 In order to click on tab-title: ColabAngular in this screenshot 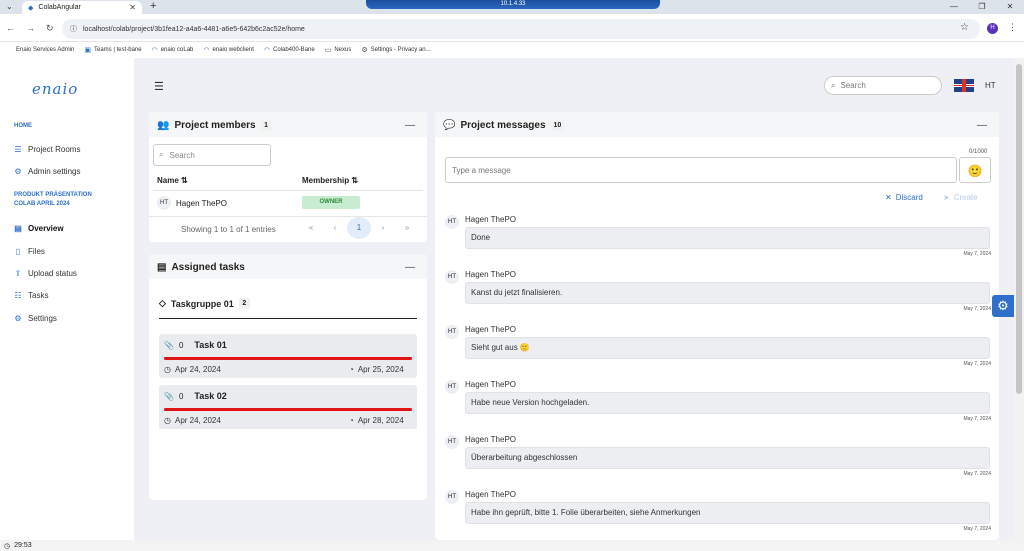, I will do `click(59, 7)`.